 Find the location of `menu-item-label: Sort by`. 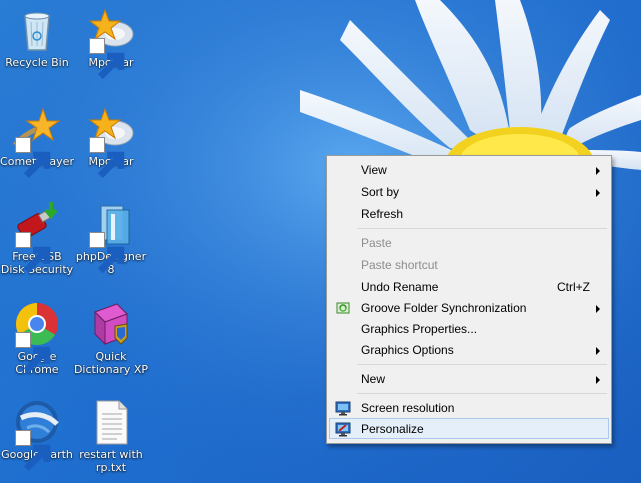

menu-item-label: Sort by is located at coordinates (380, 192).